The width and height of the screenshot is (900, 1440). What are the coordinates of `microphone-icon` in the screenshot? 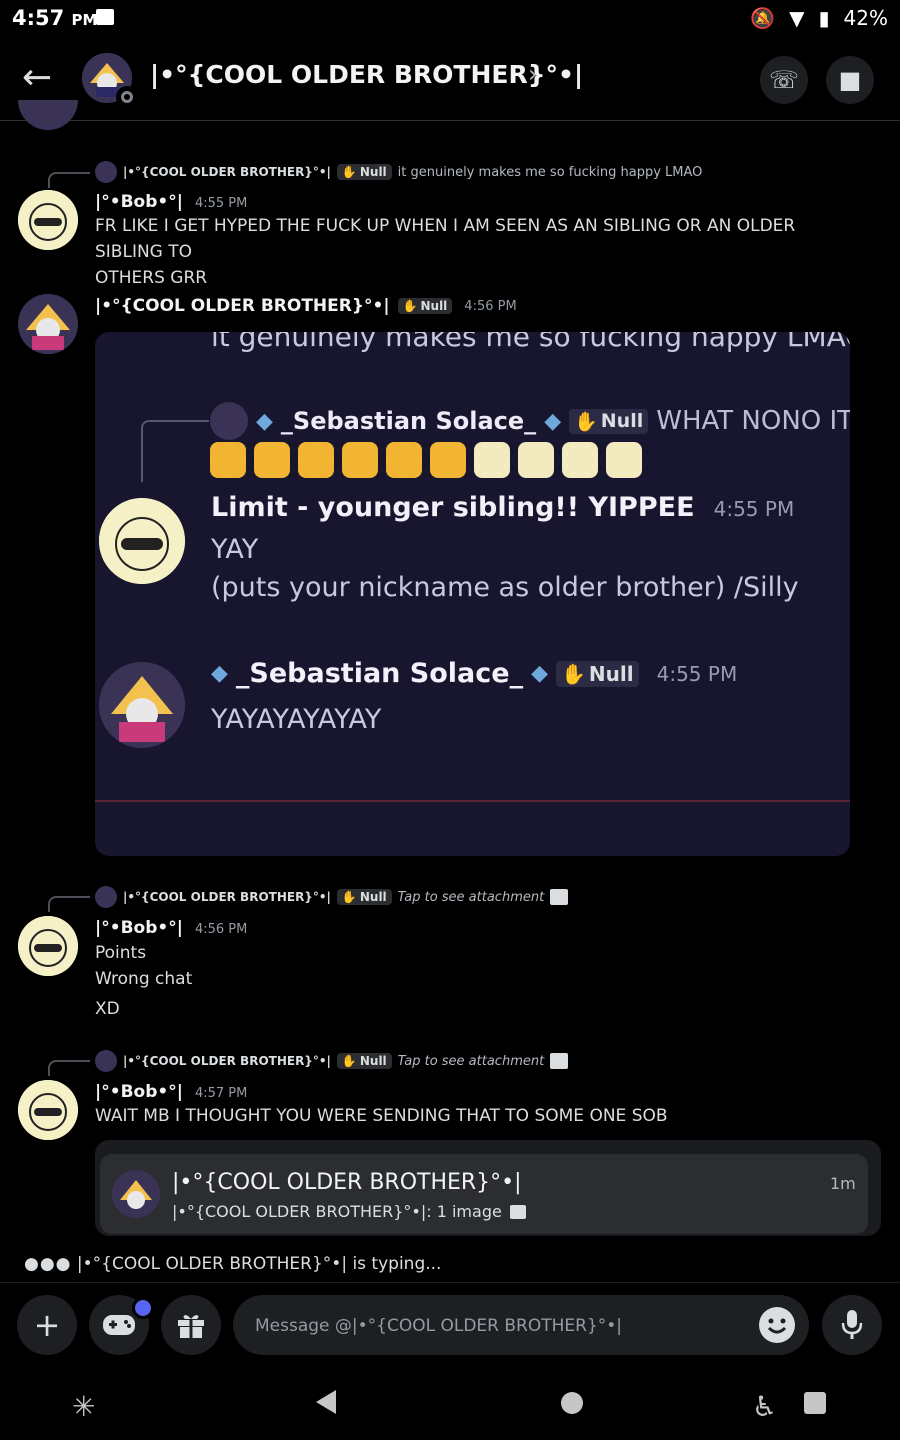 It's located at (852, 1324).